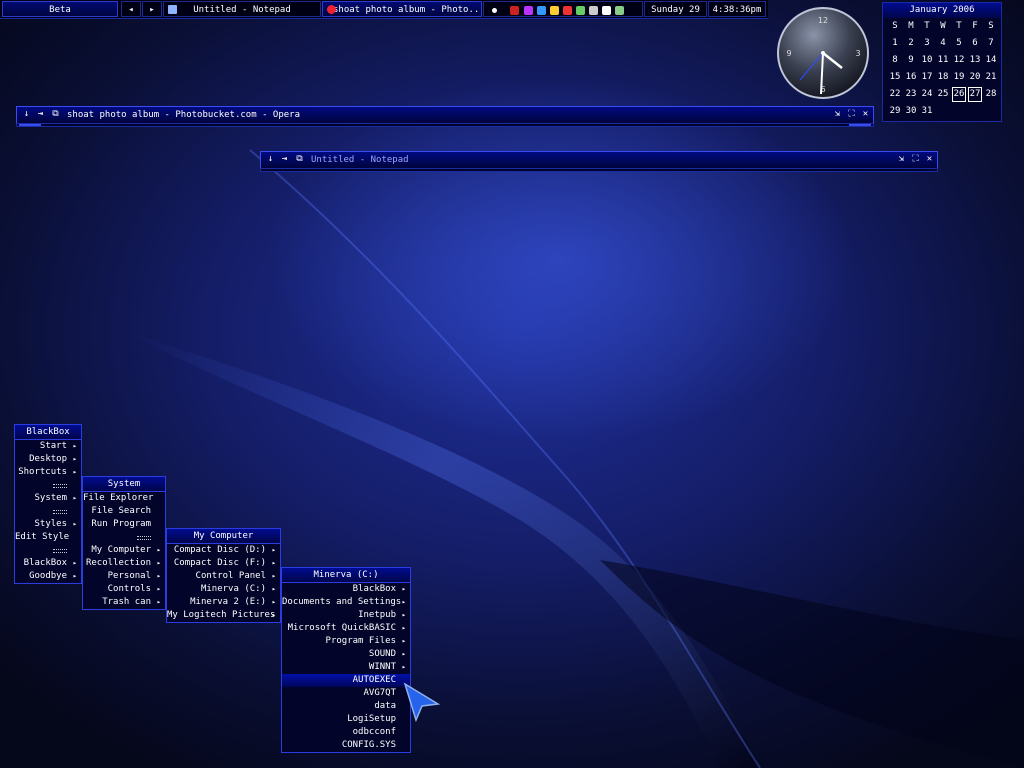  What do you see at coordinates (346, 745) in the screenshot?
I see `menu-item: CONFIG.SYS` at bounding box center [346, 745].